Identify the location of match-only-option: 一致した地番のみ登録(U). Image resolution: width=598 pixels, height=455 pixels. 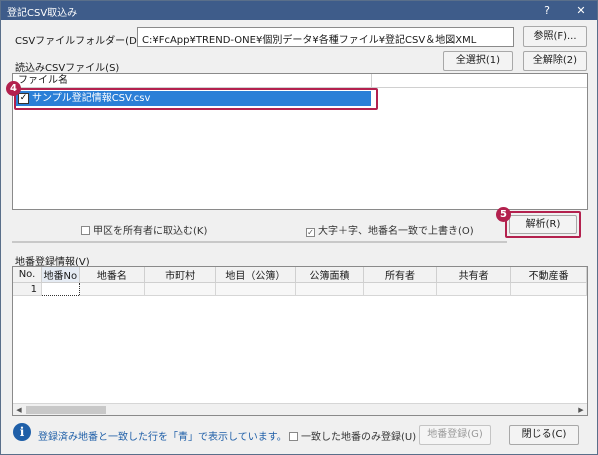
(352, 435).